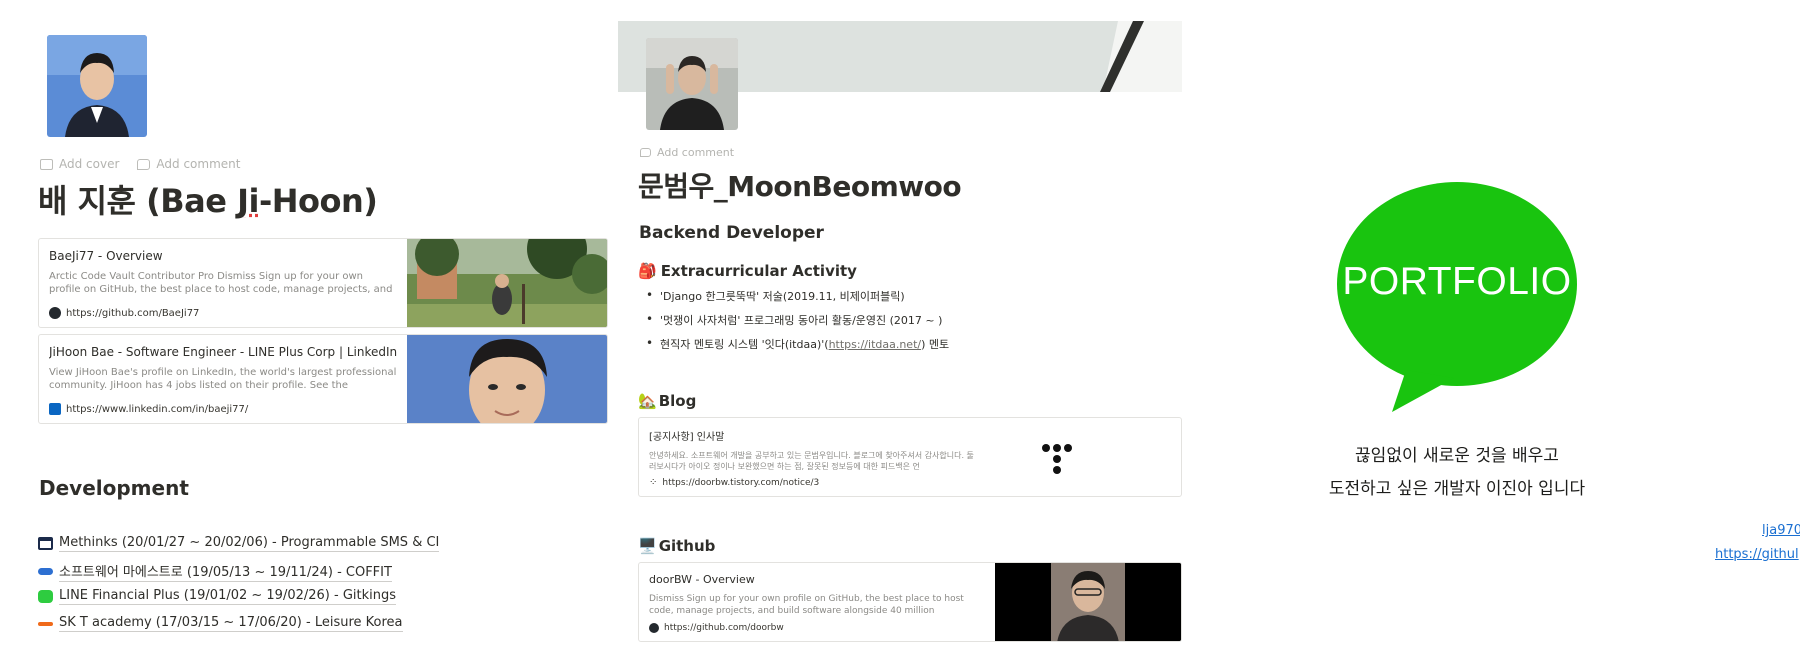 The image size is (1800, 666). I want to click on portfolio-speech-bubble: PORTFOLIO, so click(1457, 298).